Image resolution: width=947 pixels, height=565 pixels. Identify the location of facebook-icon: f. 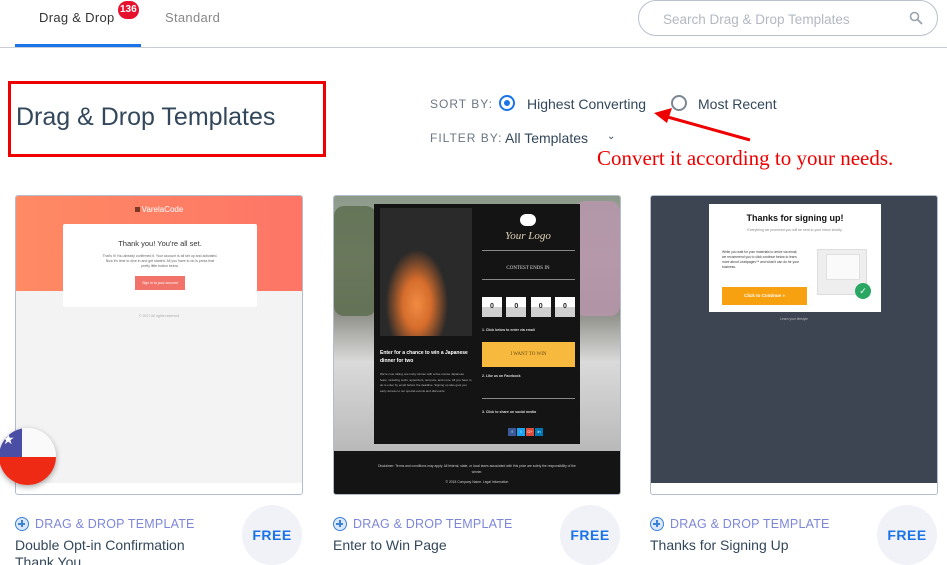
(512, 432).